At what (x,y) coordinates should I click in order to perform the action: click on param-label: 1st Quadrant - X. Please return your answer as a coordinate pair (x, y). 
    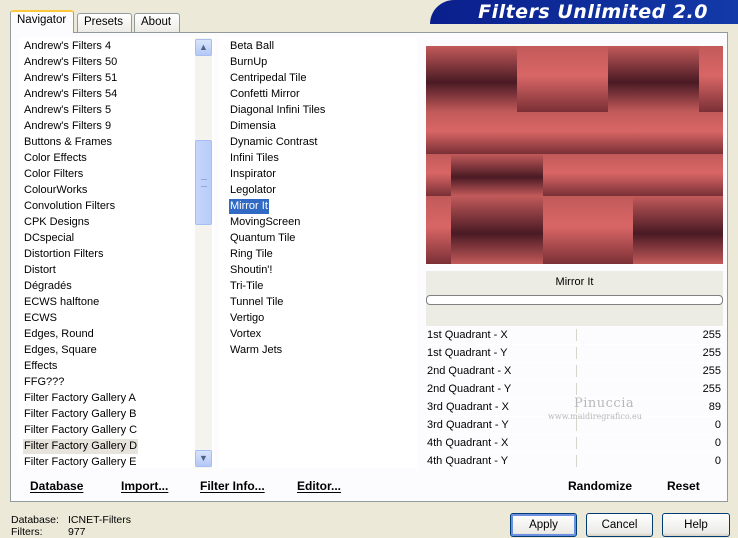
    Looking at the image, I should click on (467, 335).